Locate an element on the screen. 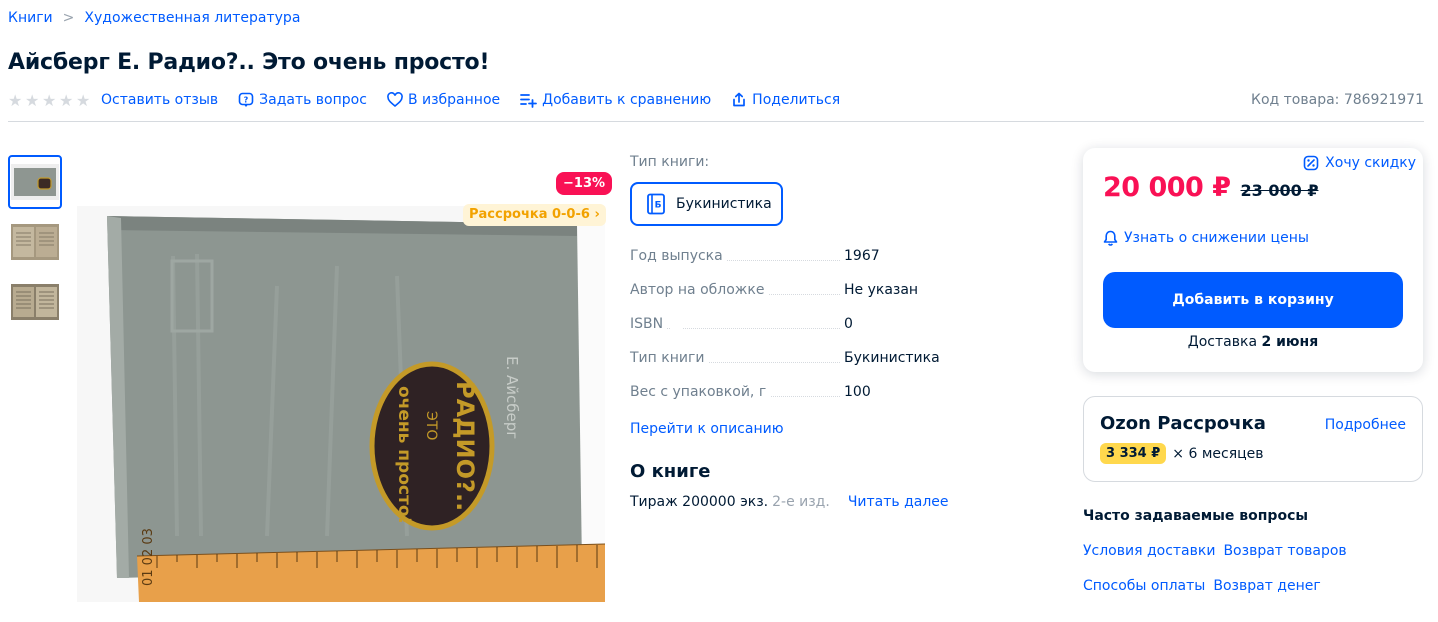  heart-icon is located at coordinates (395, 100).